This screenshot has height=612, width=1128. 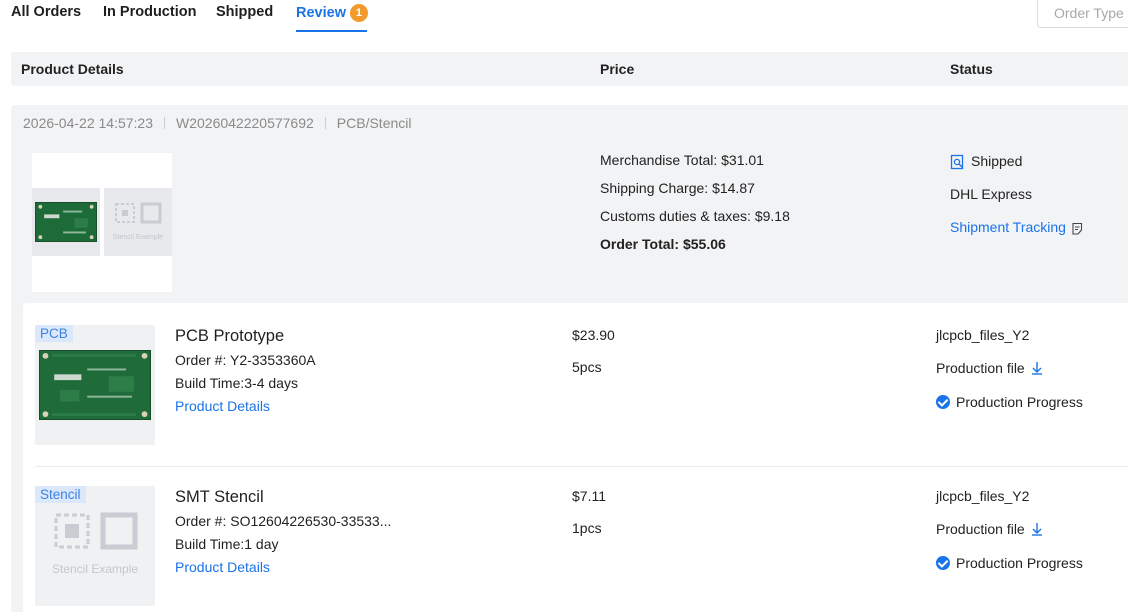 I want to click on tab-all-orders: All Orders, so click(x=46, y=12).